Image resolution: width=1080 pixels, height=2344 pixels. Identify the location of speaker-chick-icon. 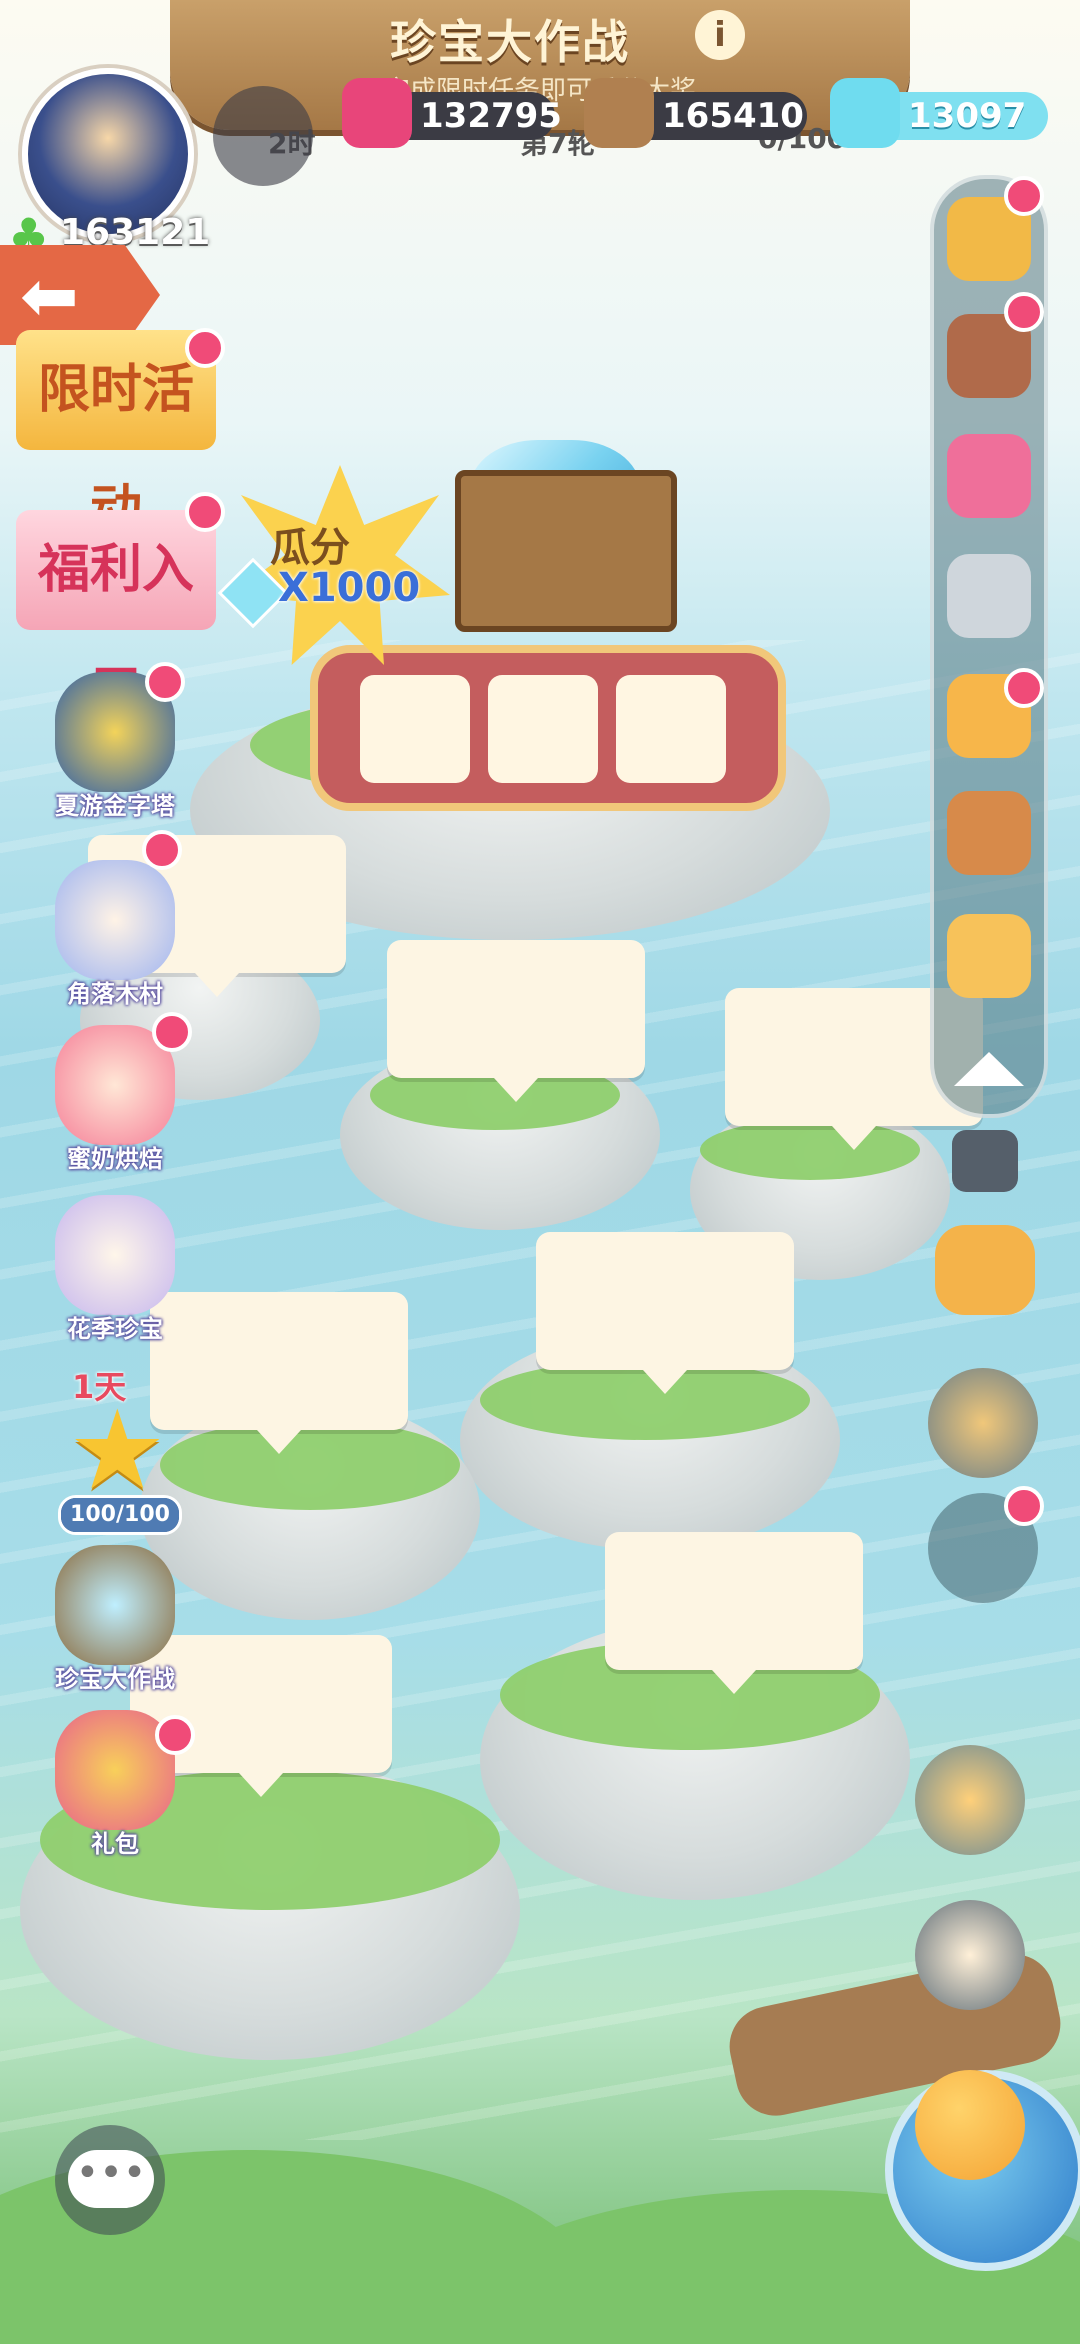
(989, 596).